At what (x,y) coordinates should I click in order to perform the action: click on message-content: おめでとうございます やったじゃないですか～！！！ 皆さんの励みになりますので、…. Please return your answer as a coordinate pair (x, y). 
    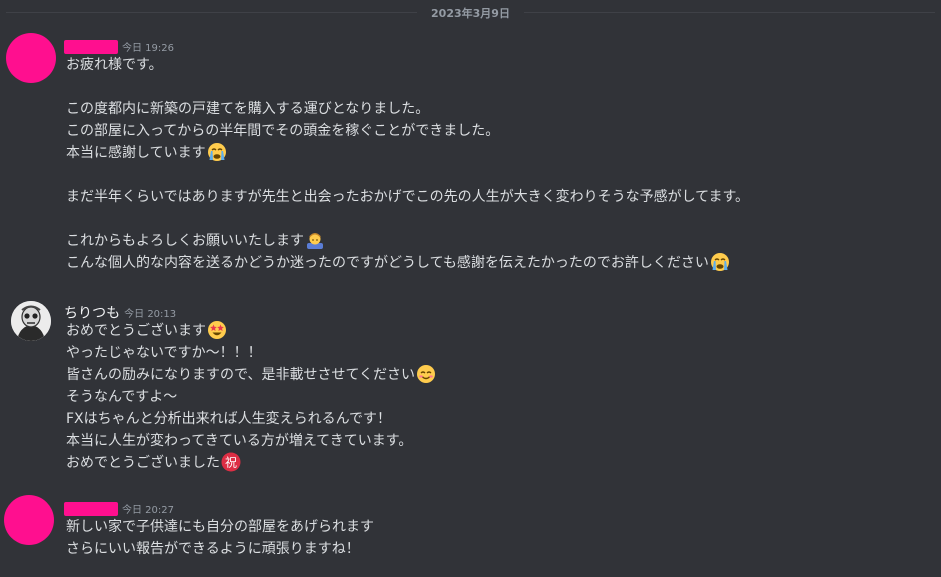
    Looking at the image, I should click on (251, 397).